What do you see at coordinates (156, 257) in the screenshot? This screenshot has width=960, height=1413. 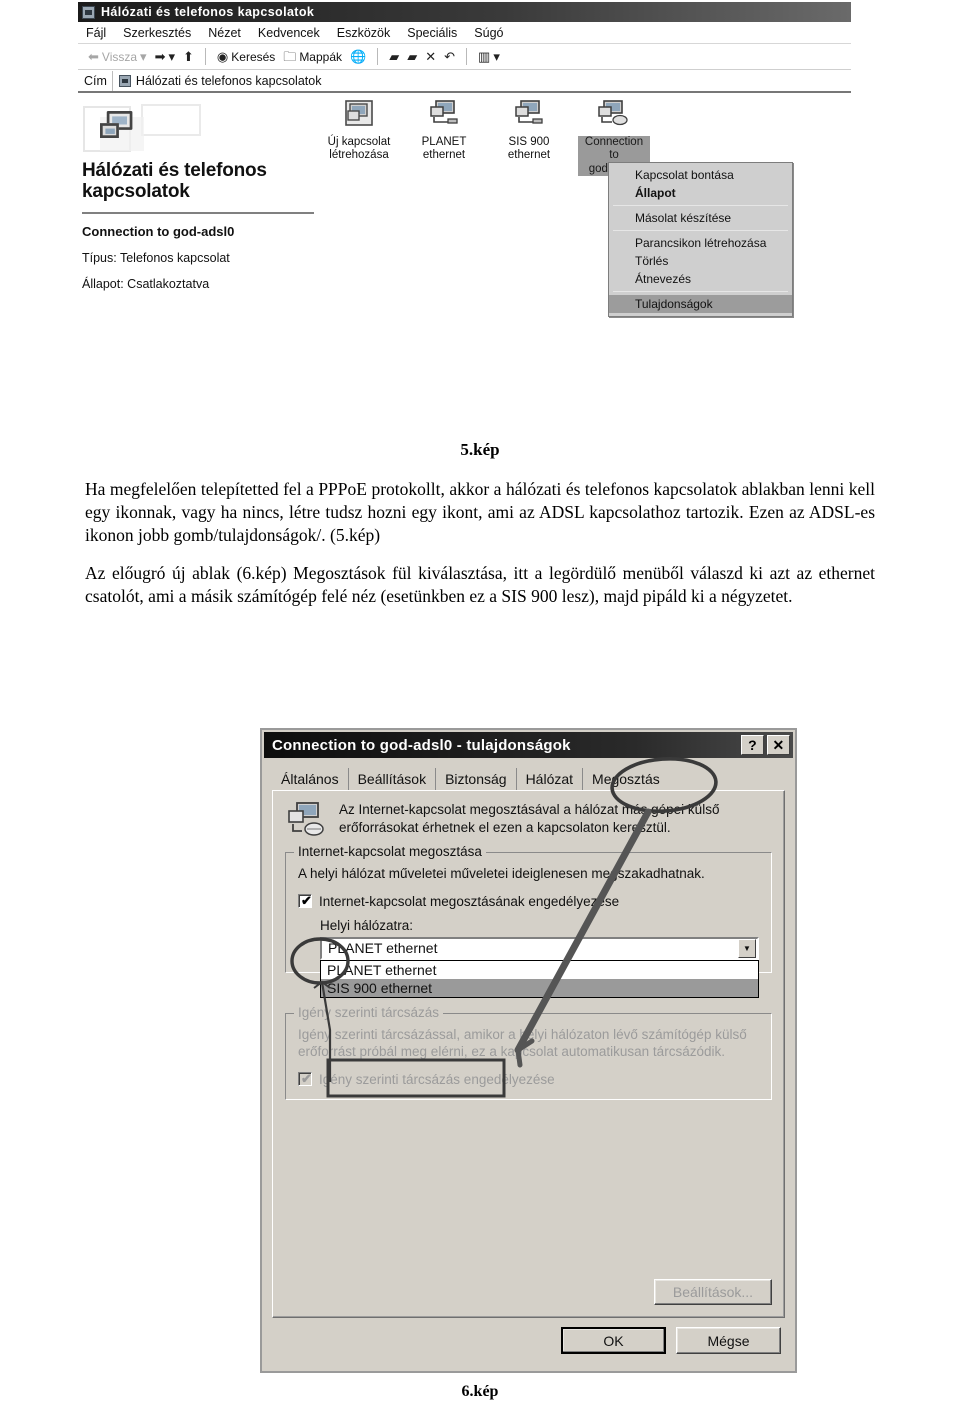 I see `connection-type-line: Típus: Telefonos kapcsolat` at bounding box center [156, 257].